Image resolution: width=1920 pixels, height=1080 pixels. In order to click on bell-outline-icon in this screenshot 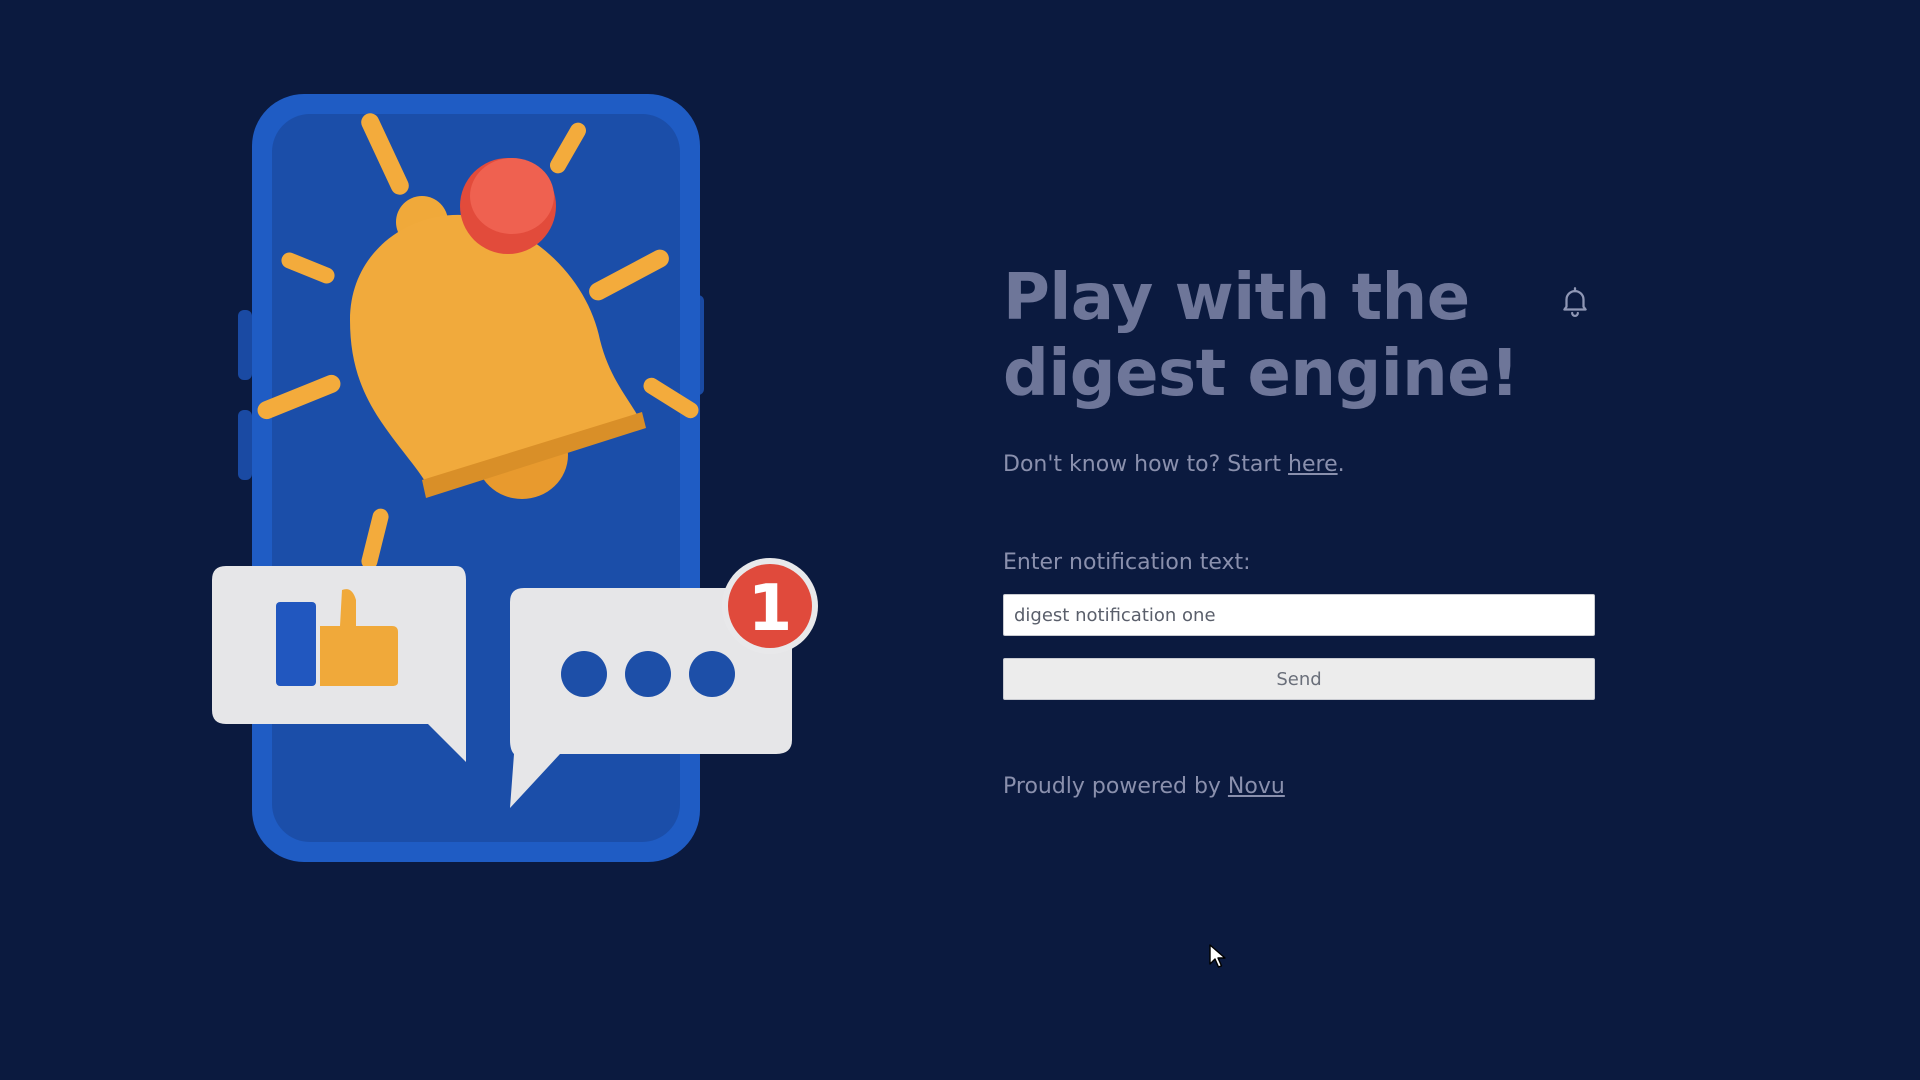, I will do `click(1575, 302)`.